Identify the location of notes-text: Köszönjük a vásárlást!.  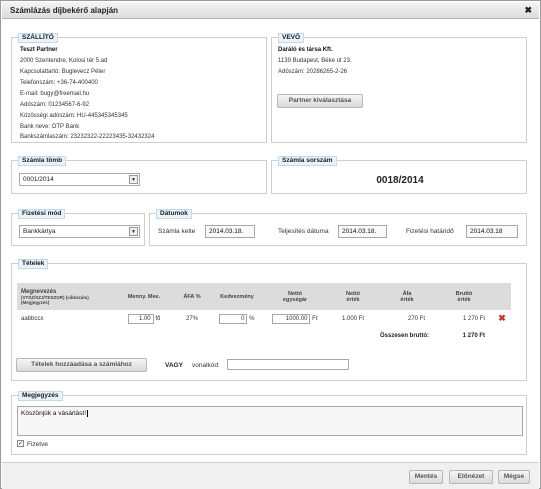
(54, 413).